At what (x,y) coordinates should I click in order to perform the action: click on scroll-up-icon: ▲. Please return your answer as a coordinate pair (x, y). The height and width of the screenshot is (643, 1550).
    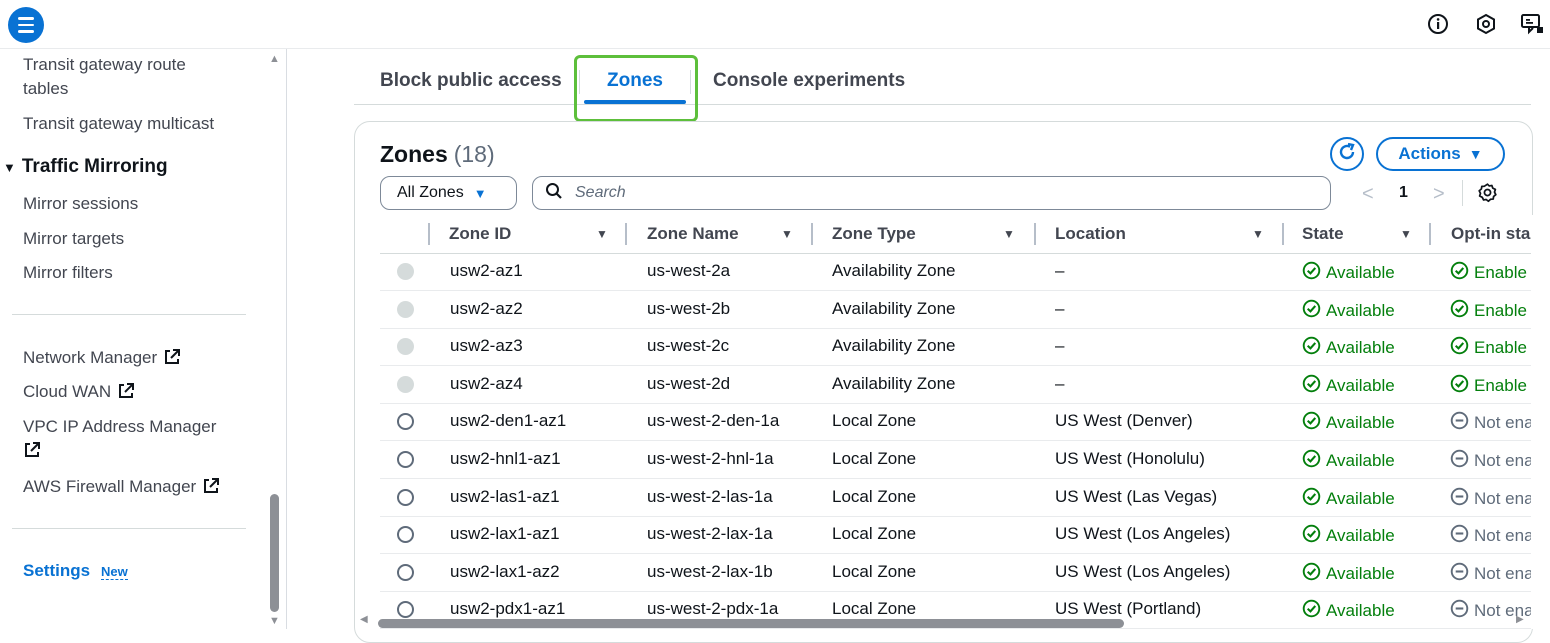
    Looking at the image, I should click on (274, 59).